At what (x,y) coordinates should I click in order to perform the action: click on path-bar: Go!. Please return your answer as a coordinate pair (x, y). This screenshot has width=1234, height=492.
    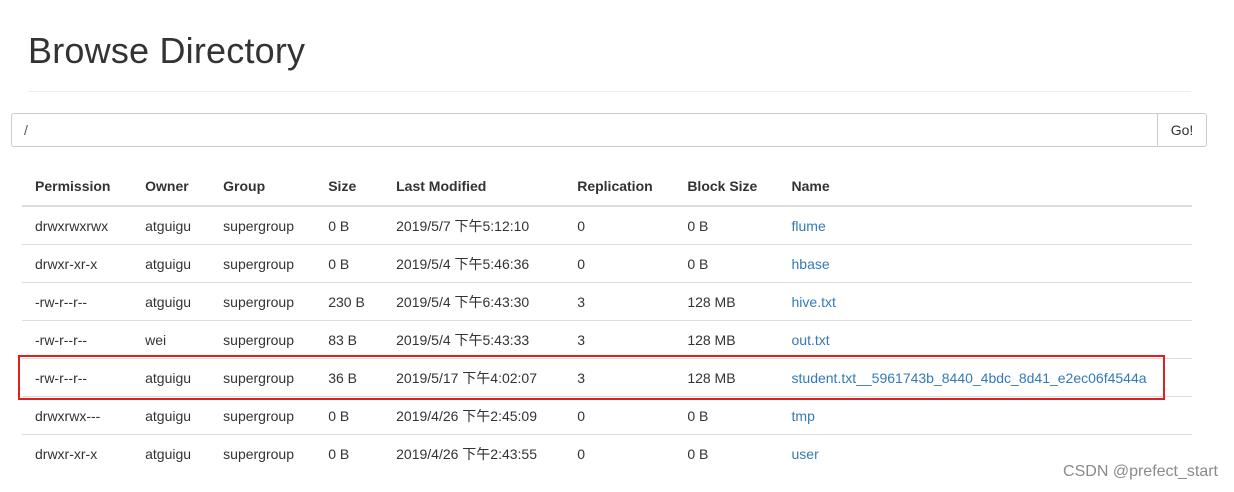
    Looking at the image, I should click on (609, 130).